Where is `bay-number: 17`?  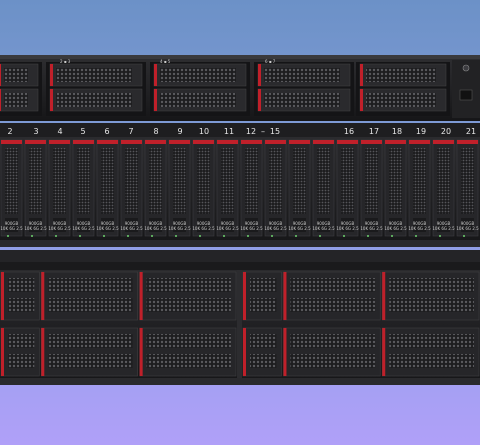
bay-number: 17 is located at coordinates (374, 131).